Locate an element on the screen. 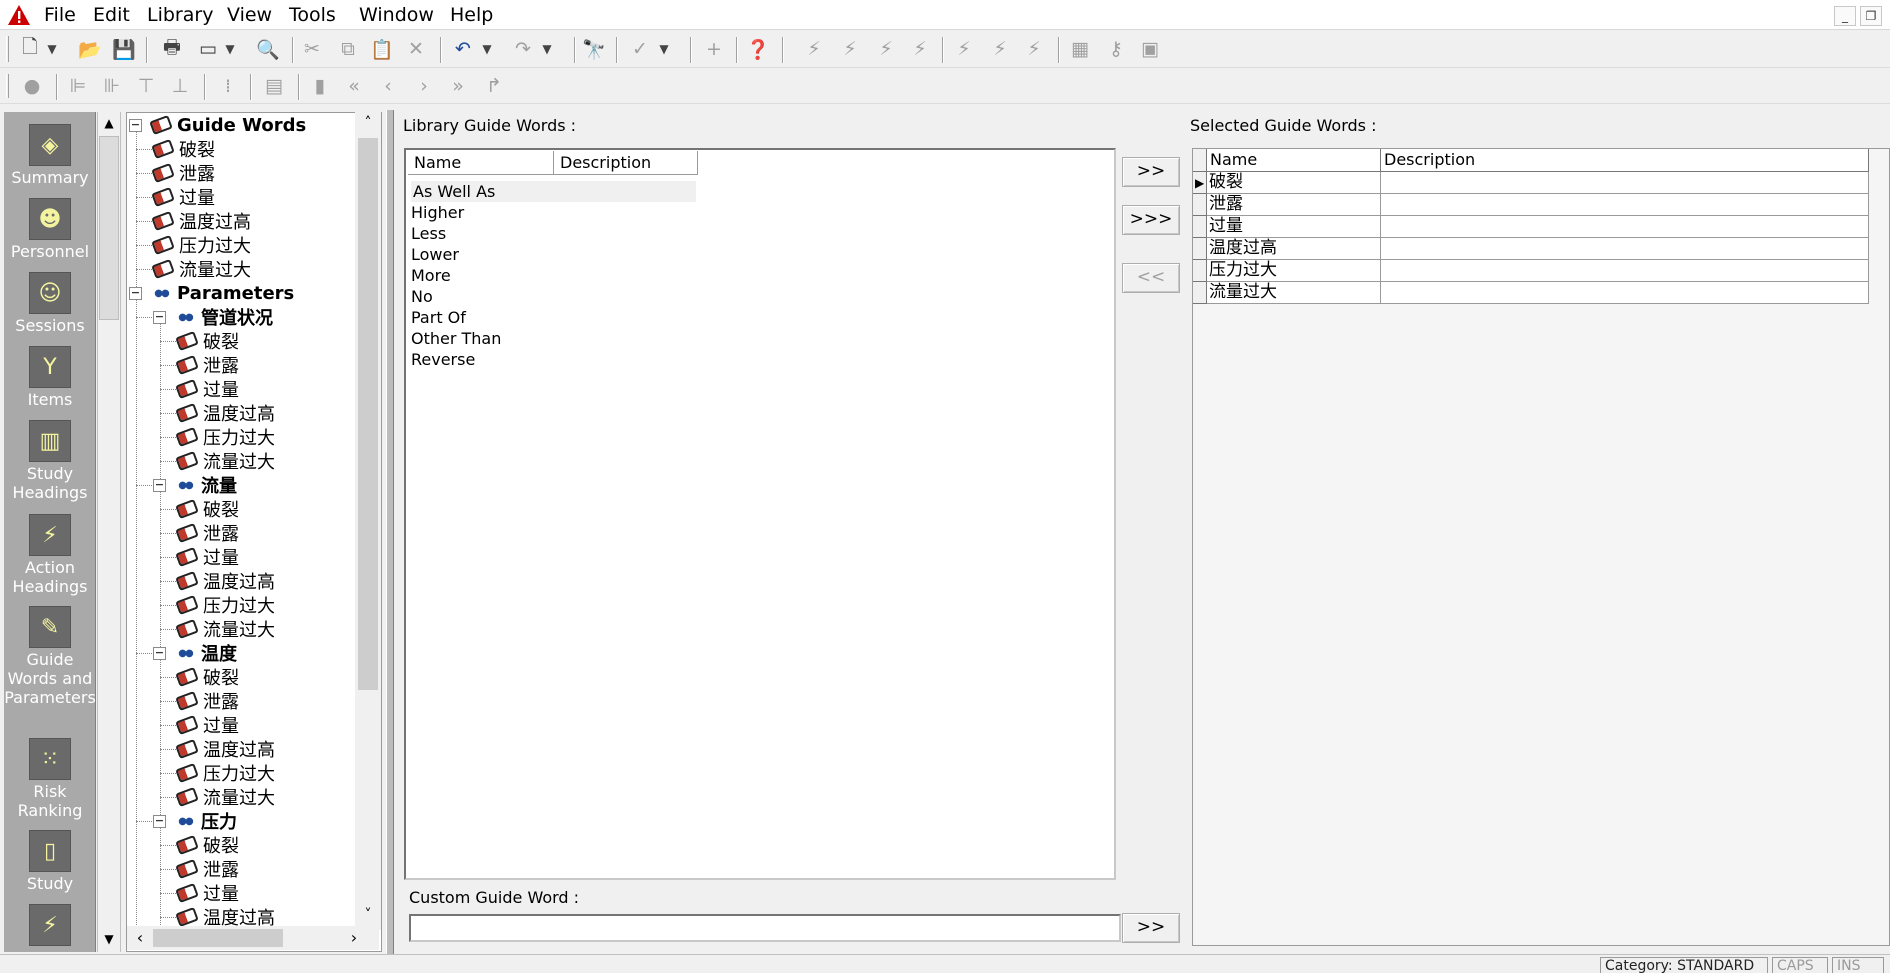 This screenshot has width=1890, height=973. library-col-name: Name is located at coordinates (481, 163).